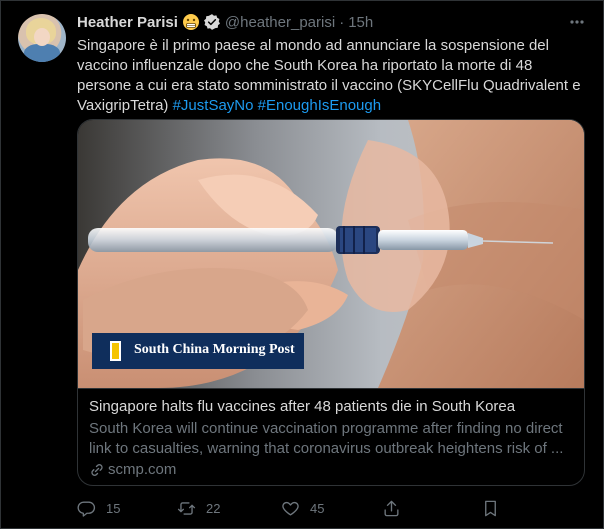  I want to click on share-button, so click(391, 508).